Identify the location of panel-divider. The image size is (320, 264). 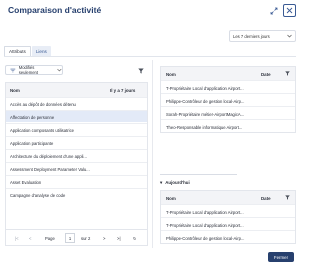
(152, 154).